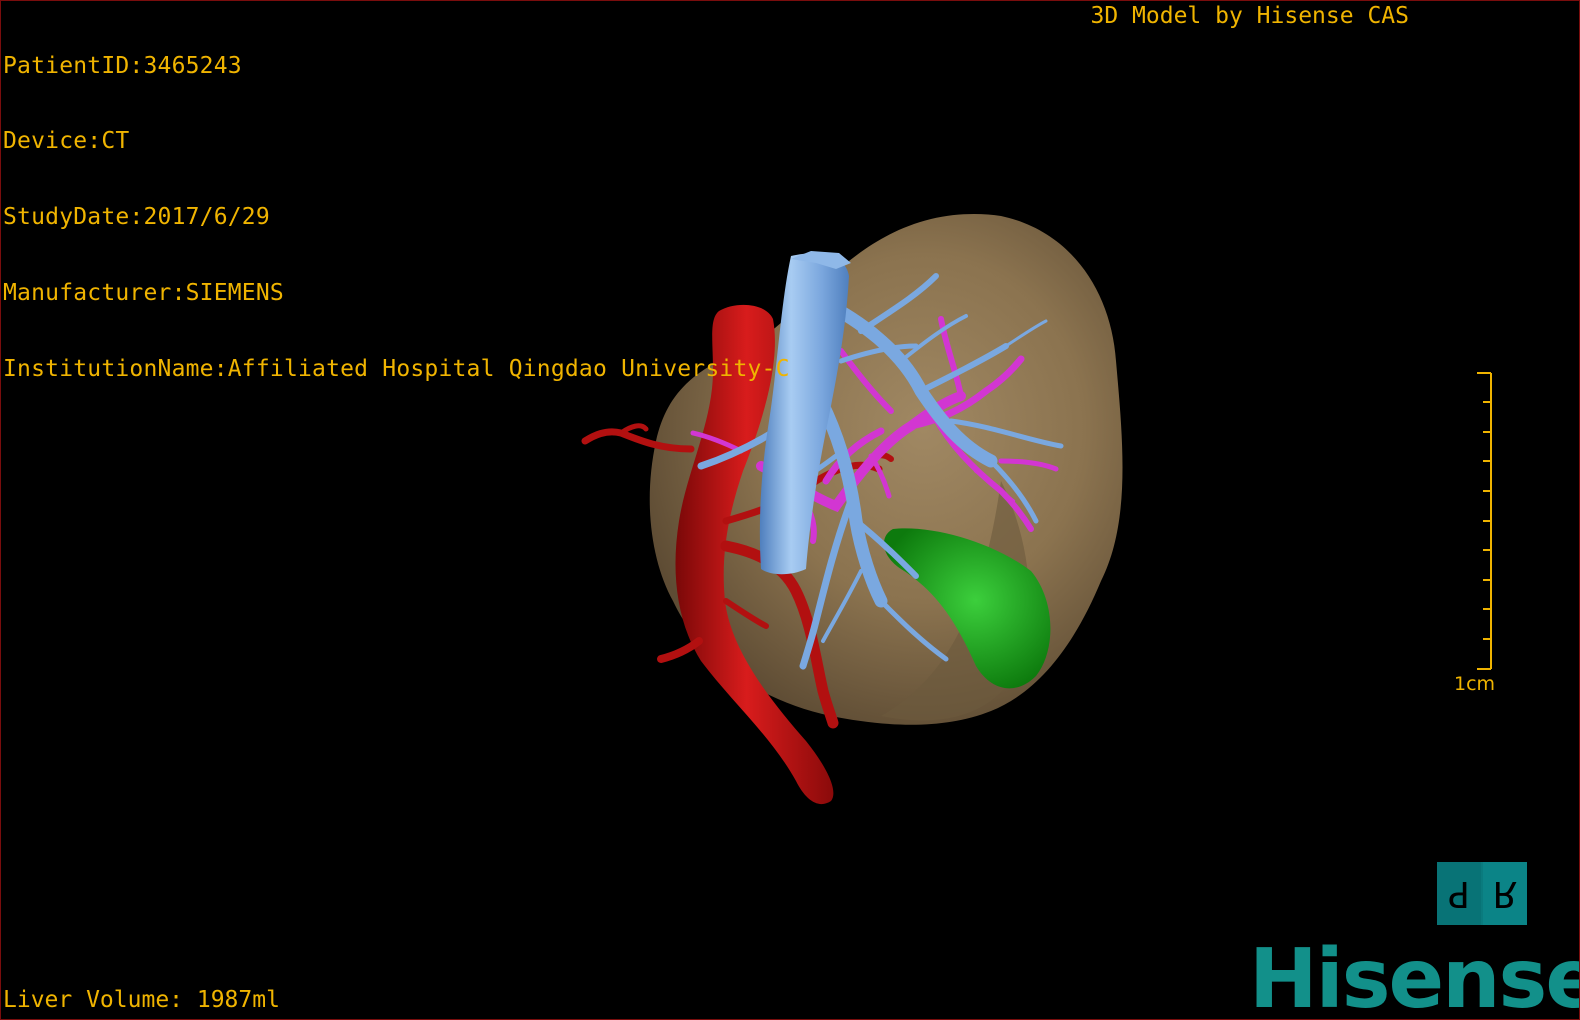  What do you see at coordinates (1484, 521) in the screenshot?
I see `scale-bar` at bounding box center [1484, 521].